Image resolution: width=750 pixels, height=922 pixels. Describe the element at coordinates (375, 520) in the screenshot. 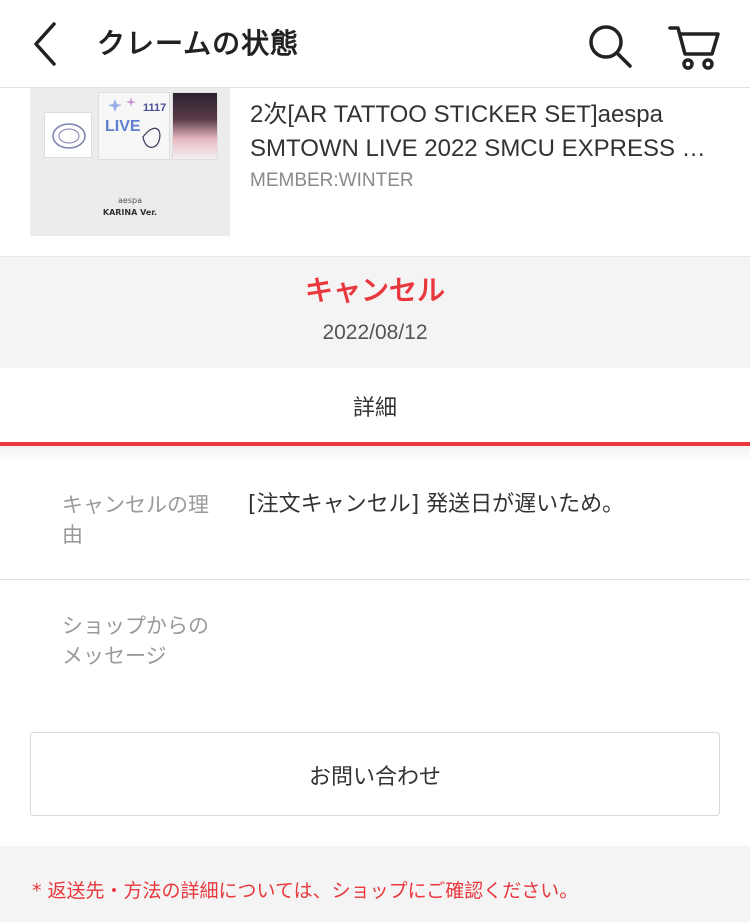

I see `detail-row-cancel-reason: キャンセルの理由 [注文キャンセル] 発送日が遅いため。` at that location.